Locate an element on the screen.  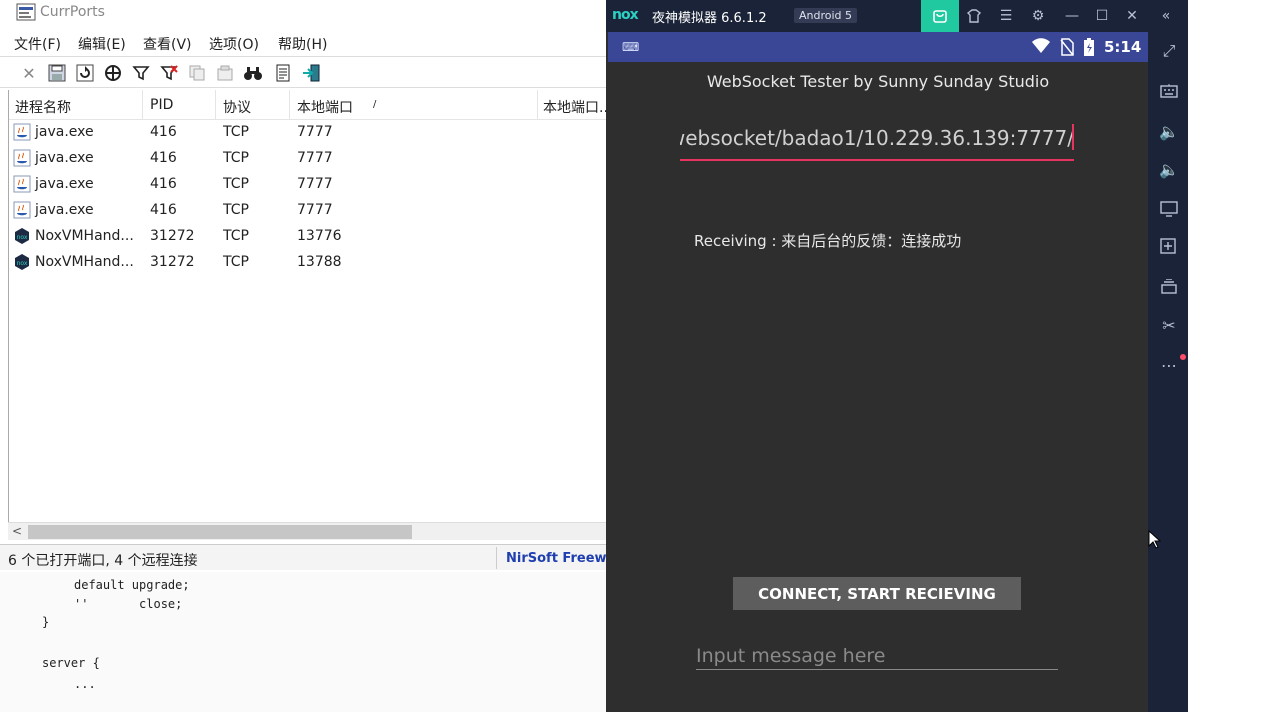
local-port-cell: 13776 is located at coordinates (319, 236).